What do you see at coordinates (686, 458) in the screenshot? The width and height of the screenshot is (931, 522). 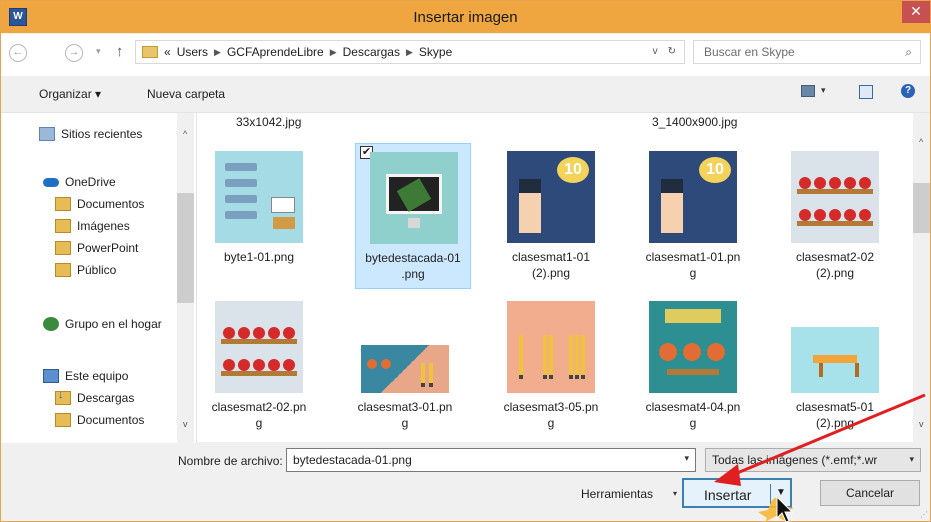 I see `filename-history-chevron-icon: ▾` at bounding box center [686, 458].